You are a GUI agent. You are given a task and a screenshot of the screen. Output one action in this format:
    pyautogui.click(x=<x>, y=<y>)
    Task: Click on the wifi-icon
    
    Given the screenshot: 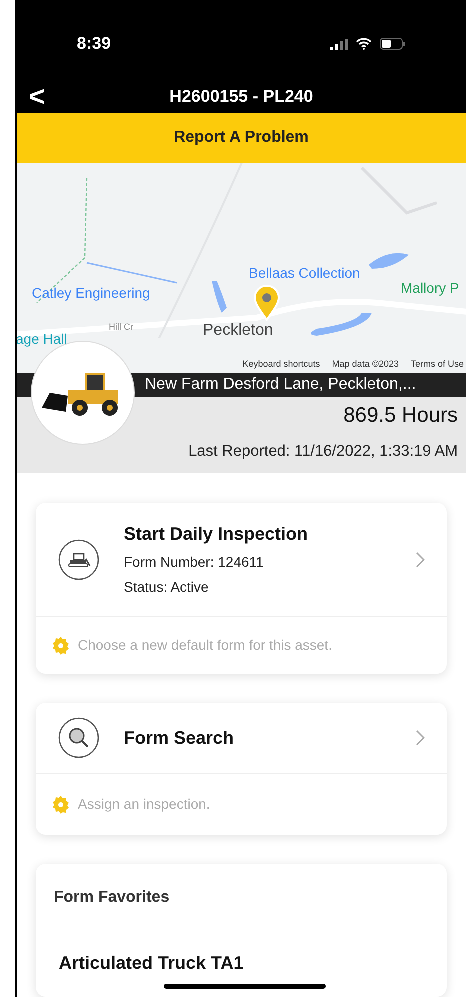 What is the action you would take?
    pyautogui.click(x=364, y=44)
    